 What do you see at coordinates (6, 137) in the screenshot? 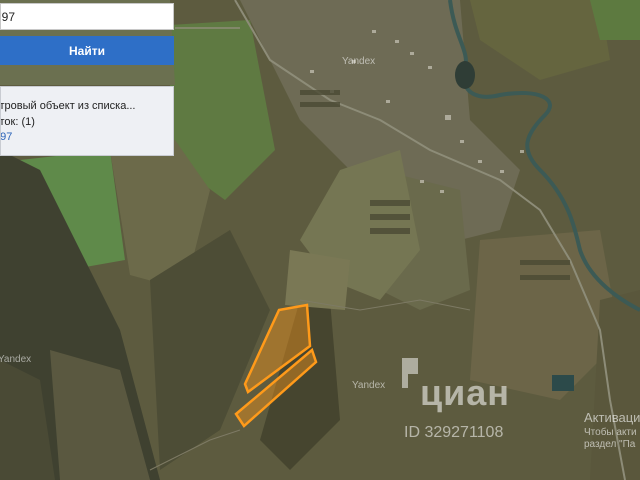
I see `result-link: 797` at bounding box center [6, 137].